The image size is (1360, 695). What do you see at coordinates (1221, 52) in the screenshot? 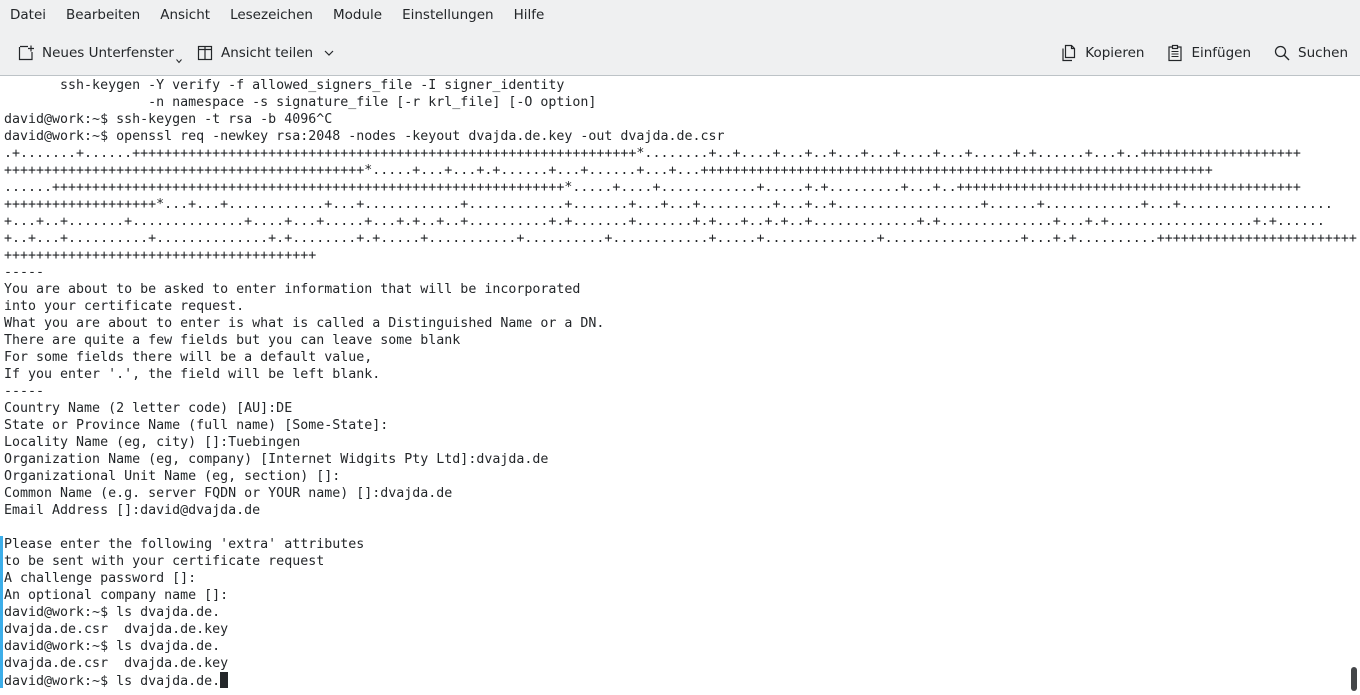
I see `paste-label: Einfügen` at bounding box center [1221, 52].